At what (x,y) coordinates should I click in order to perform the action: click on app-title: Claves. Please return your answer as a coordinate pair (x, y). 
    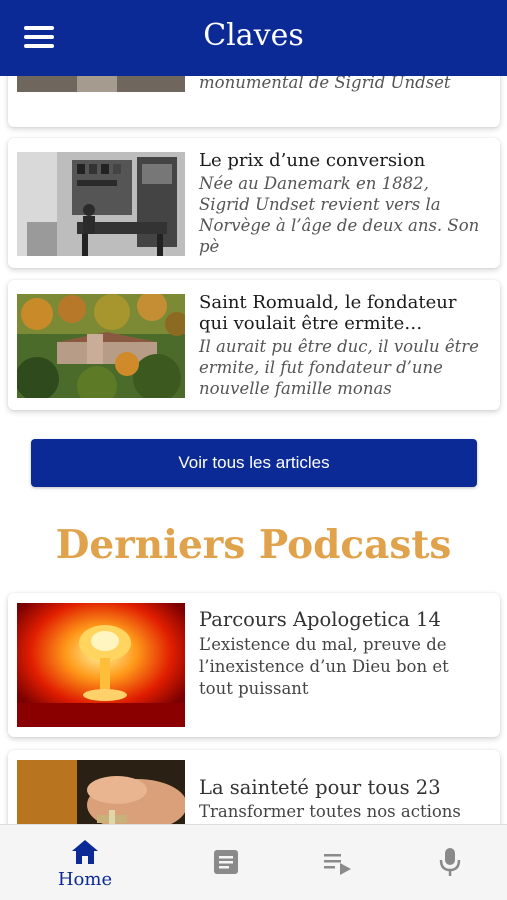
    Looking at the image, I should click on (253, 35).